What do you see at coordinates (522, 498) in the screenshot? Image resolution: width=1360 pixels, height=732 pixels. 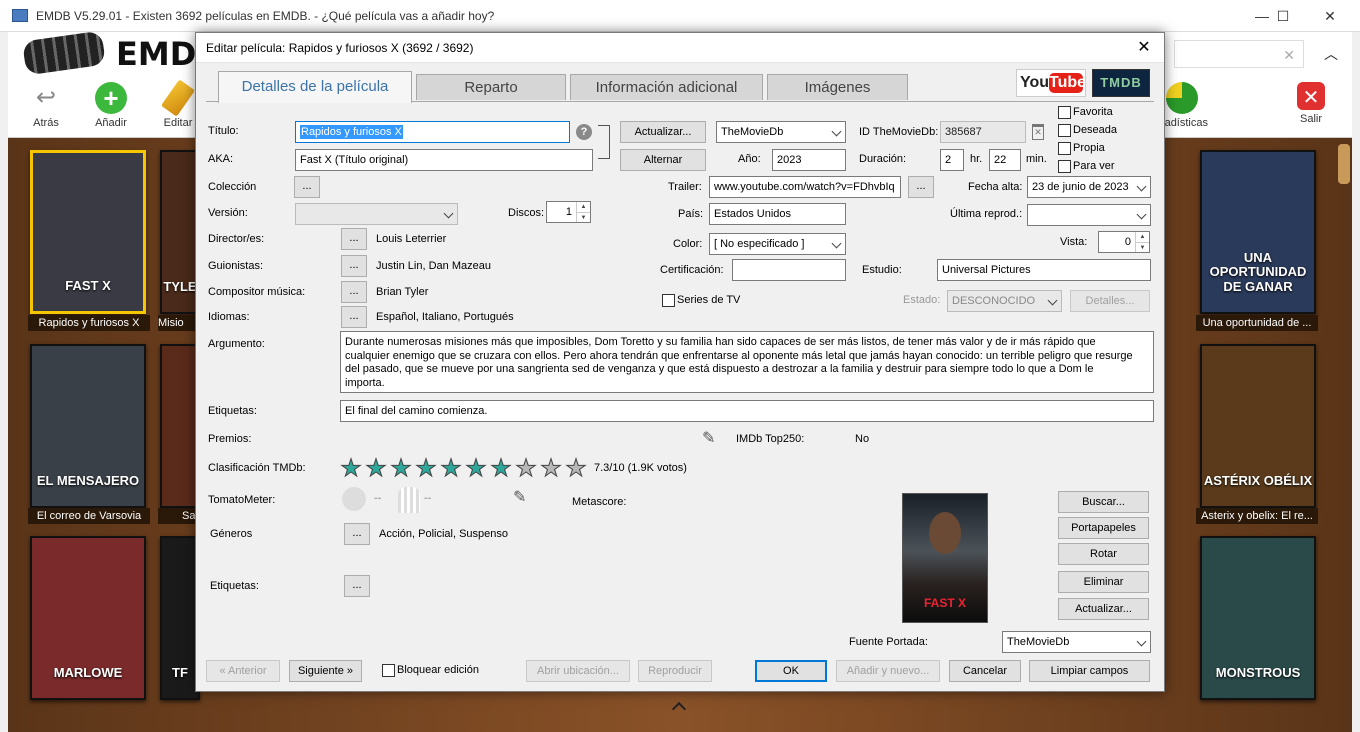 I see `edit-tomatometer-icon: ✎` at bounding box center [522, 498].